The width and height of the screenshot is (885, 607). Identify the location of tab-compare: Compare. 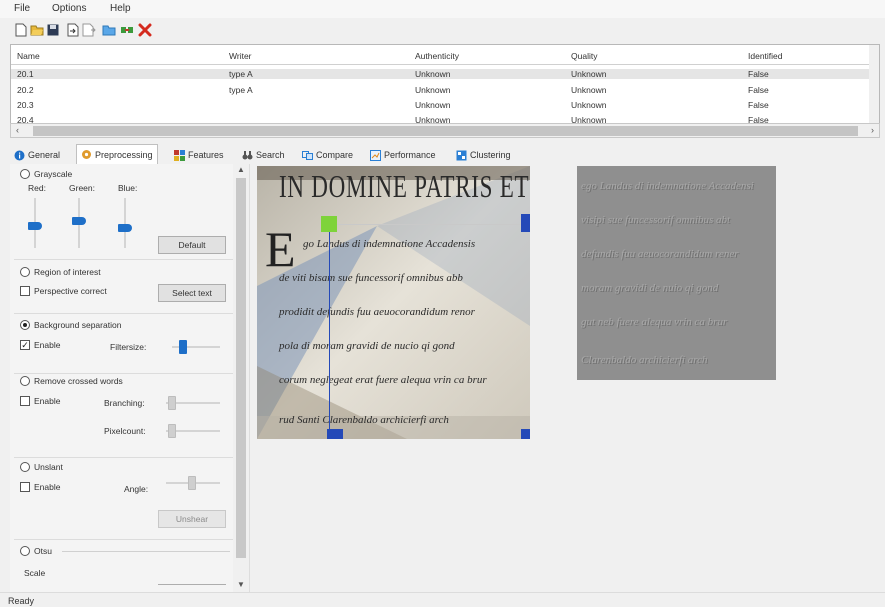
(327, 155).